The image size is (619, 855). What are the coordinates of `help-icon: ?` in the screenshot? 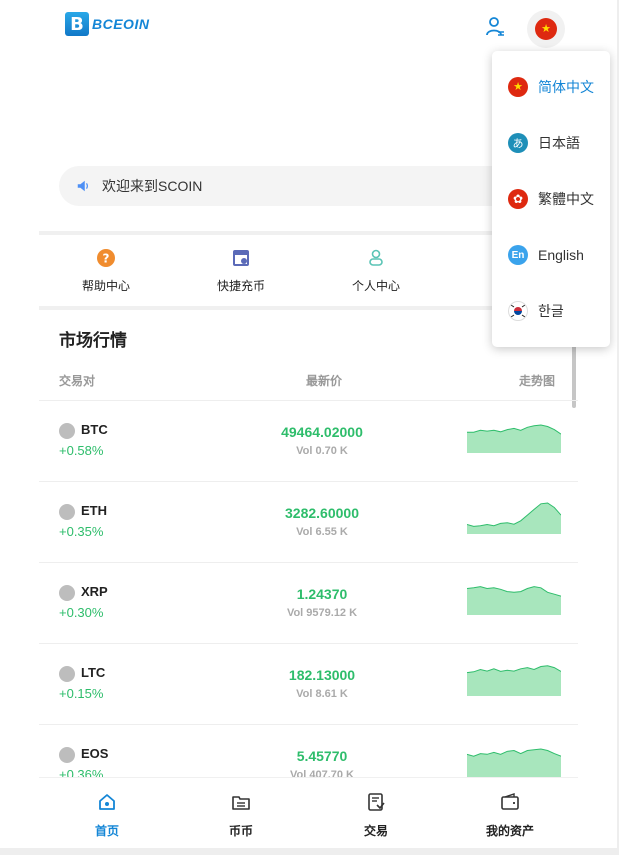 It's located at (106, 258).